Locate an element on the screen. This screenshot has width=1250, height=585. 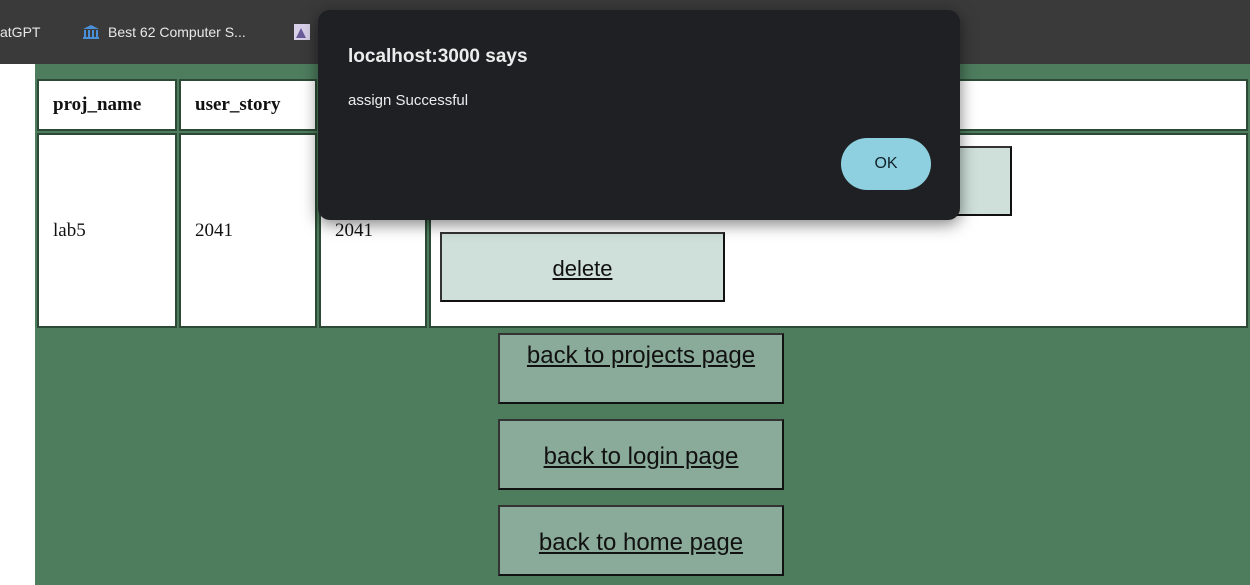
dialog-title: localhost:3000 says is located at coordinates (438, 56).